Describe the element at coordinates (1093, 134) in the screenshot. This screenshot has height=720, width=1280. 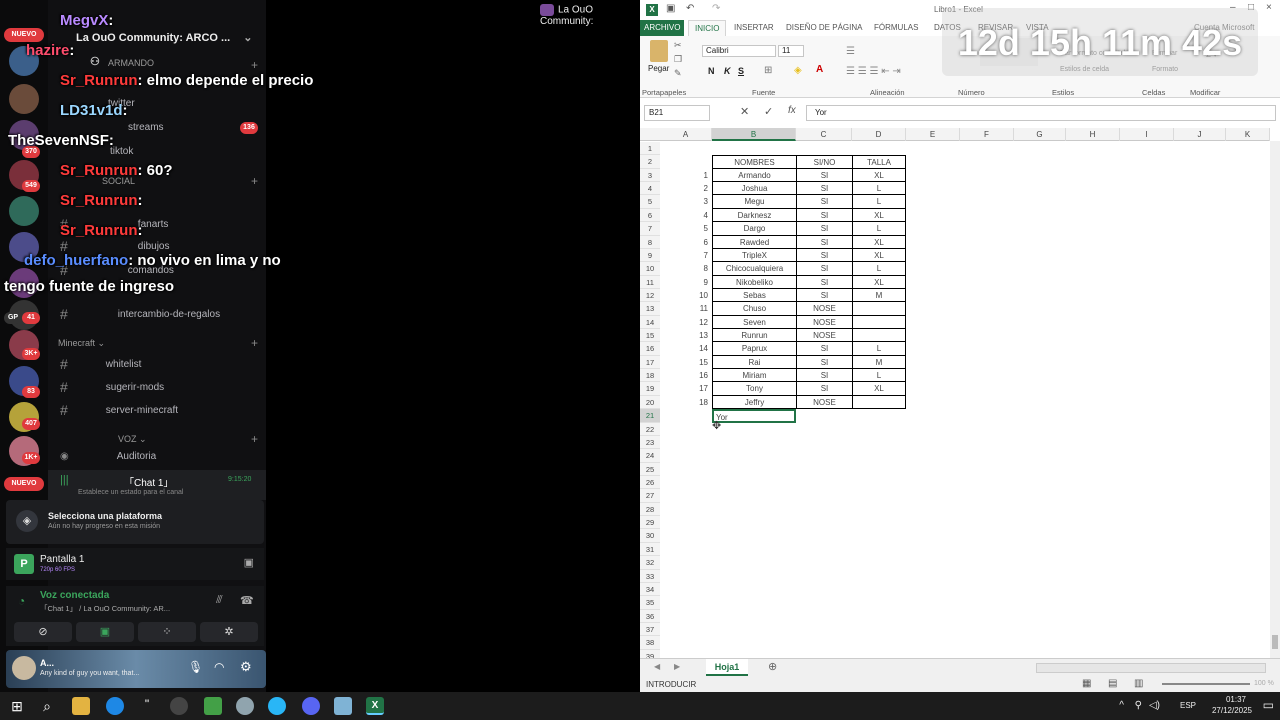
I see `column-header: H` at that location.